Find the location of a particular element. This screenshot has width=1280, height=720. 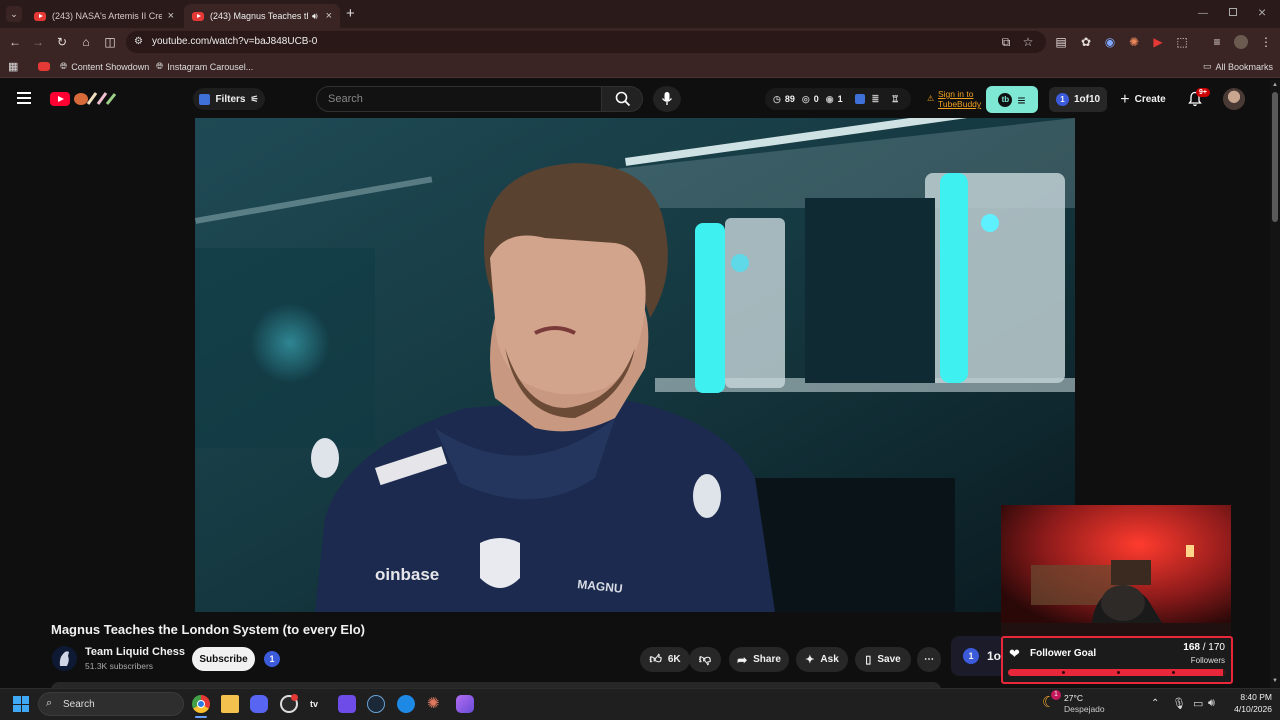

extensions-puzzle-icon: ⬚ is located at coordinates (1182, 42).